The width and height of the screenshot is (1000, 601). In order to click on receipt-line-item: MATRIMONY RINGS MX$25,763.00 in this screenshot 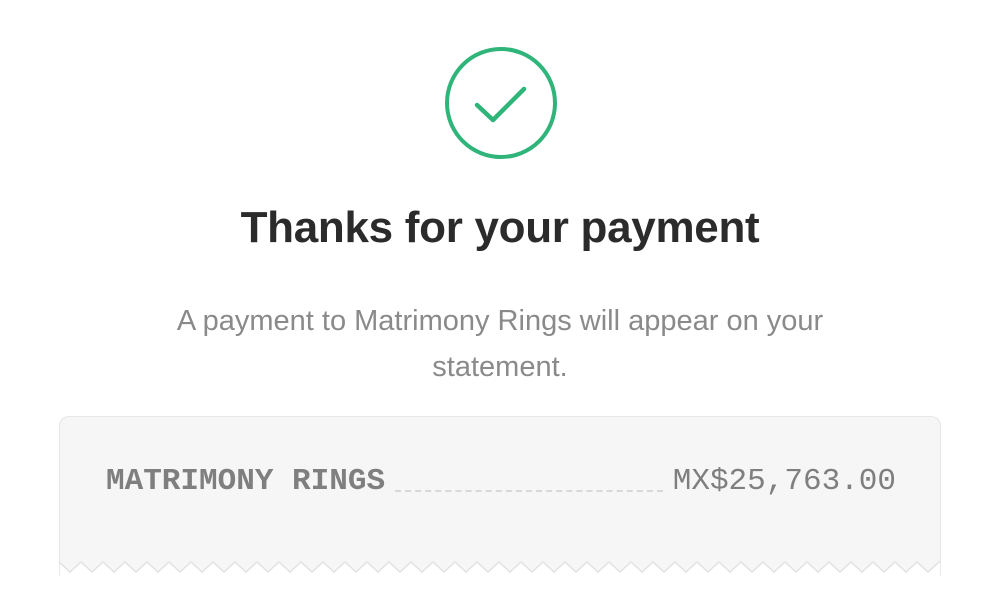, I will do `click(501, 481)`.